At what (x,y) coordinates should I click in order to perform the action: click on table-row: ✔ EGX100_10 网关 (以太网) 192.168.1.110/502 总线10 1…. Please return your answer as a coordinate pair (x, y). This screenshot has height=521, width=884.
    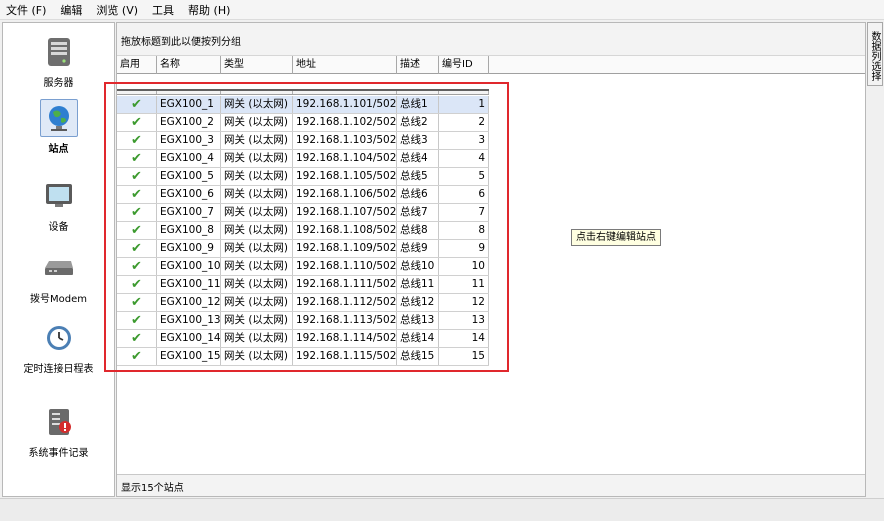
    Looking at the image, I should click on (303, 267).